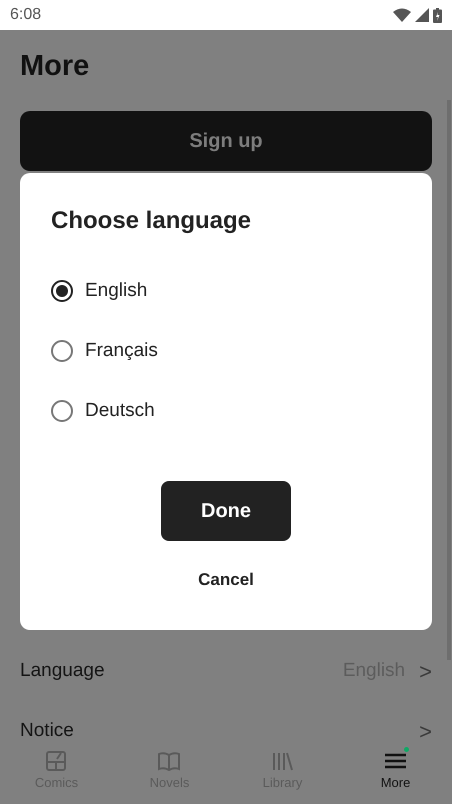 The width and height of the screenshot is (452, 804). What do you see at coordinates (120, 410) in the screenshot?
I see `option-label: Deutsch` at bounding box center [120, 410].